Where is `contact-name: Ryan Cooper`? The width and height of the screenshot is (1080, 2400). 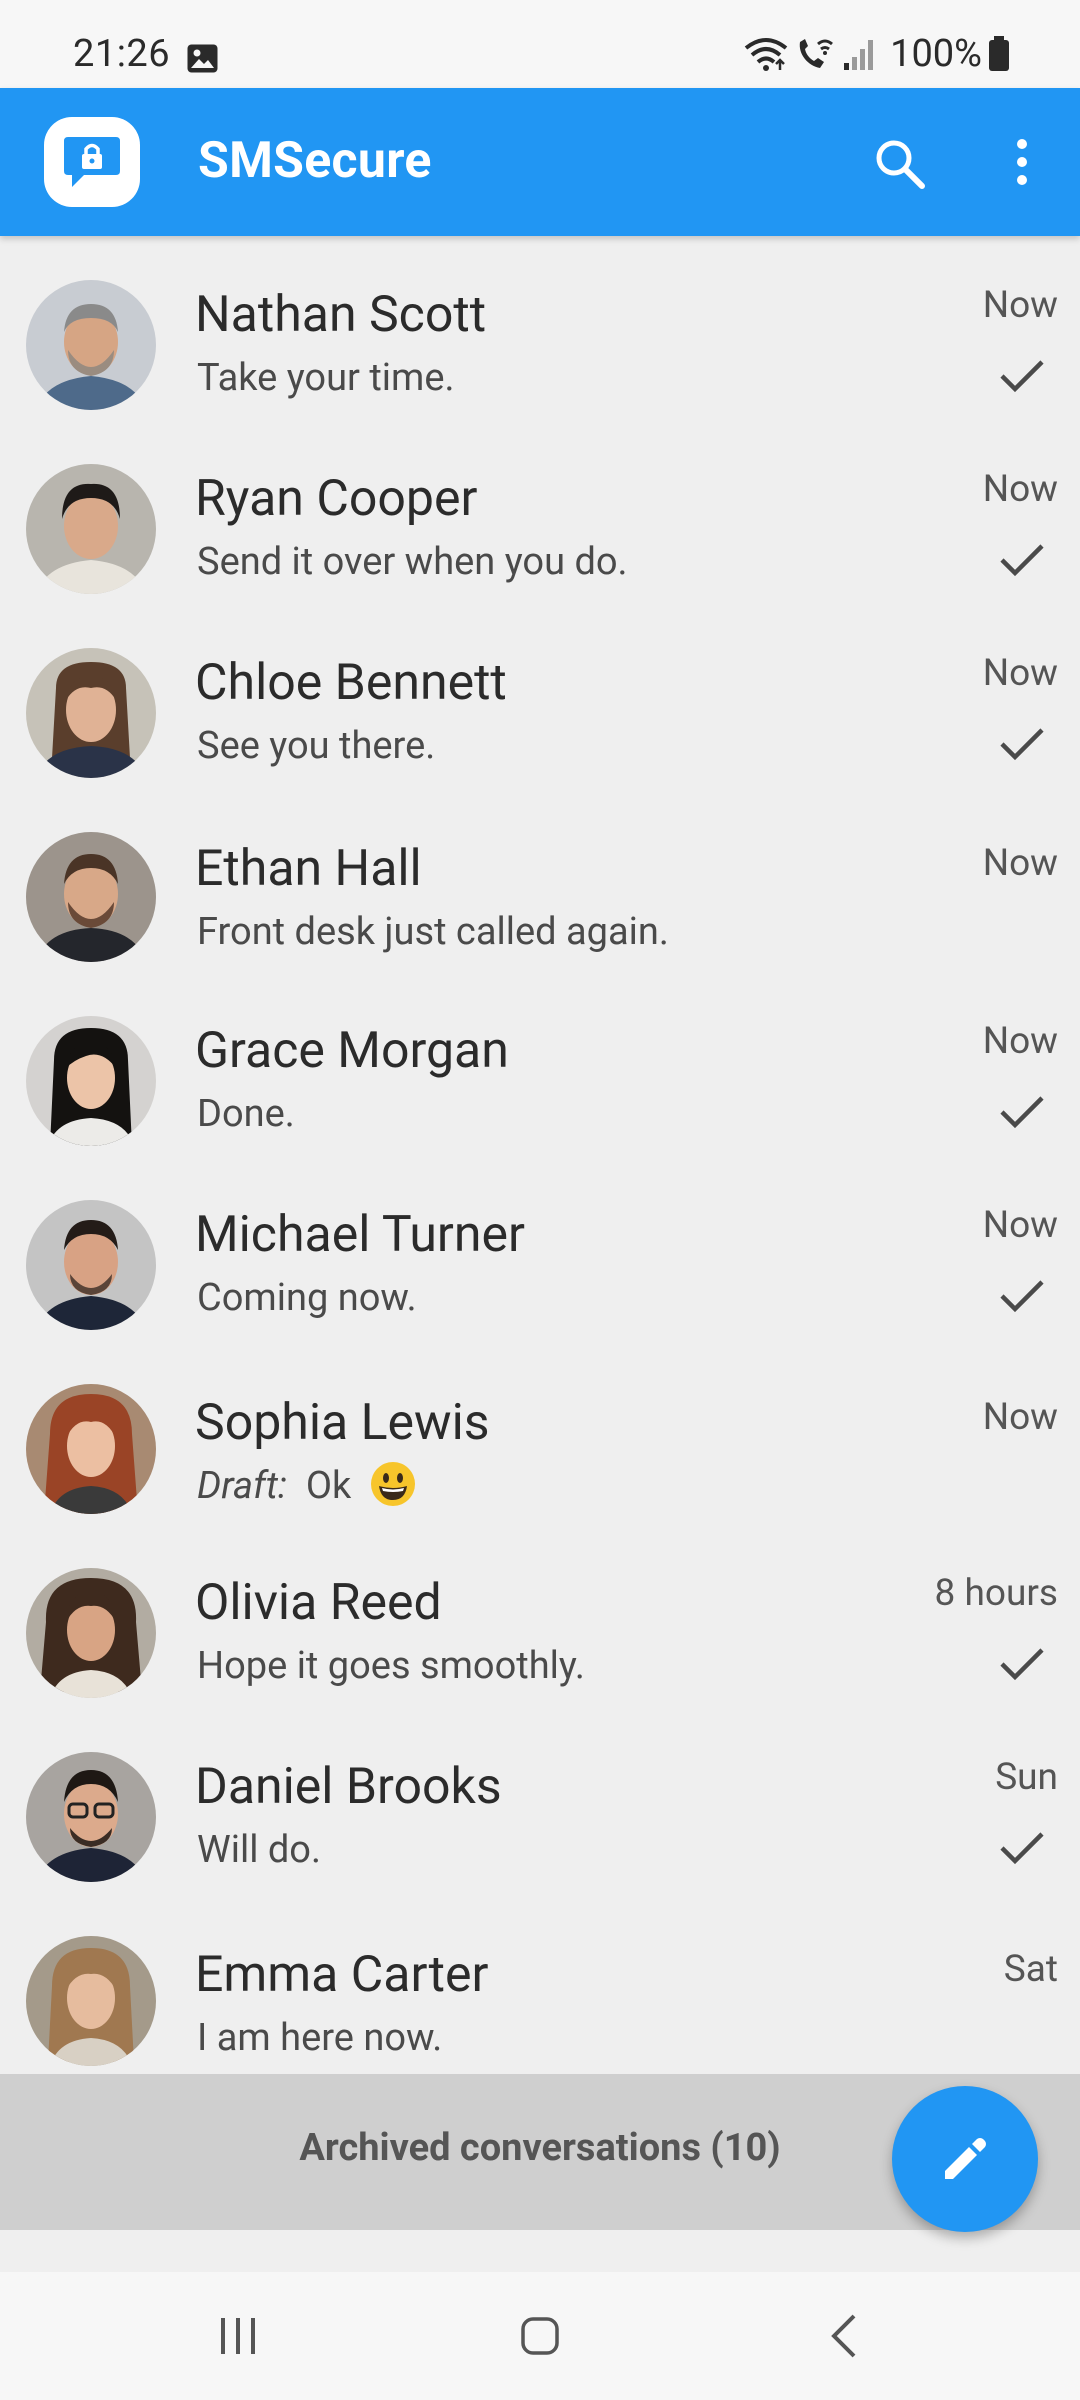
contact-name: Ryan Cooper is located at coordinates (336, 499).